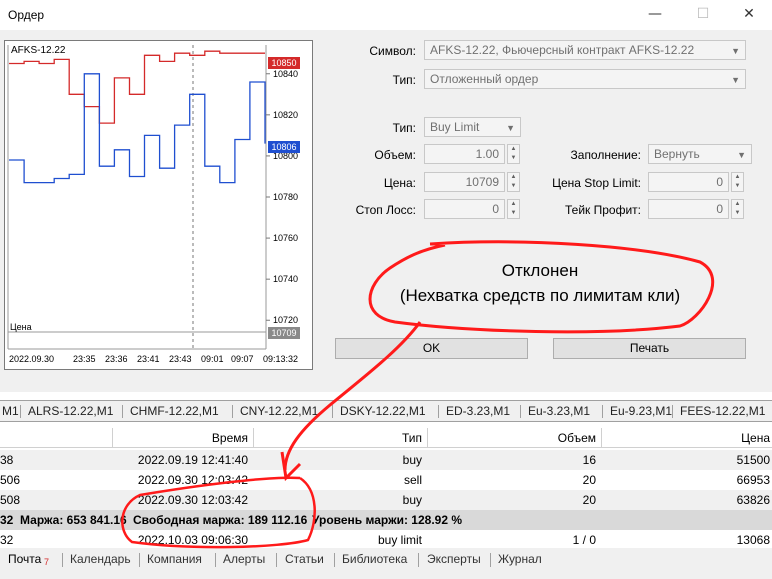  I want to click on row-id: 32, so click(7, 540).